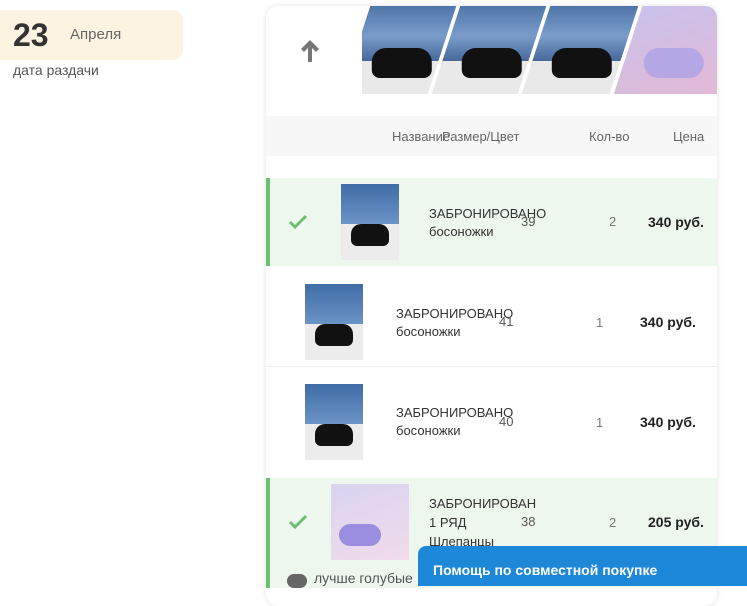 The height and width of the screenshot is (606, 747). Describe the element at coordinates (676, 522) in the screenshot. I see `product-price: 205 руб.` at that location.